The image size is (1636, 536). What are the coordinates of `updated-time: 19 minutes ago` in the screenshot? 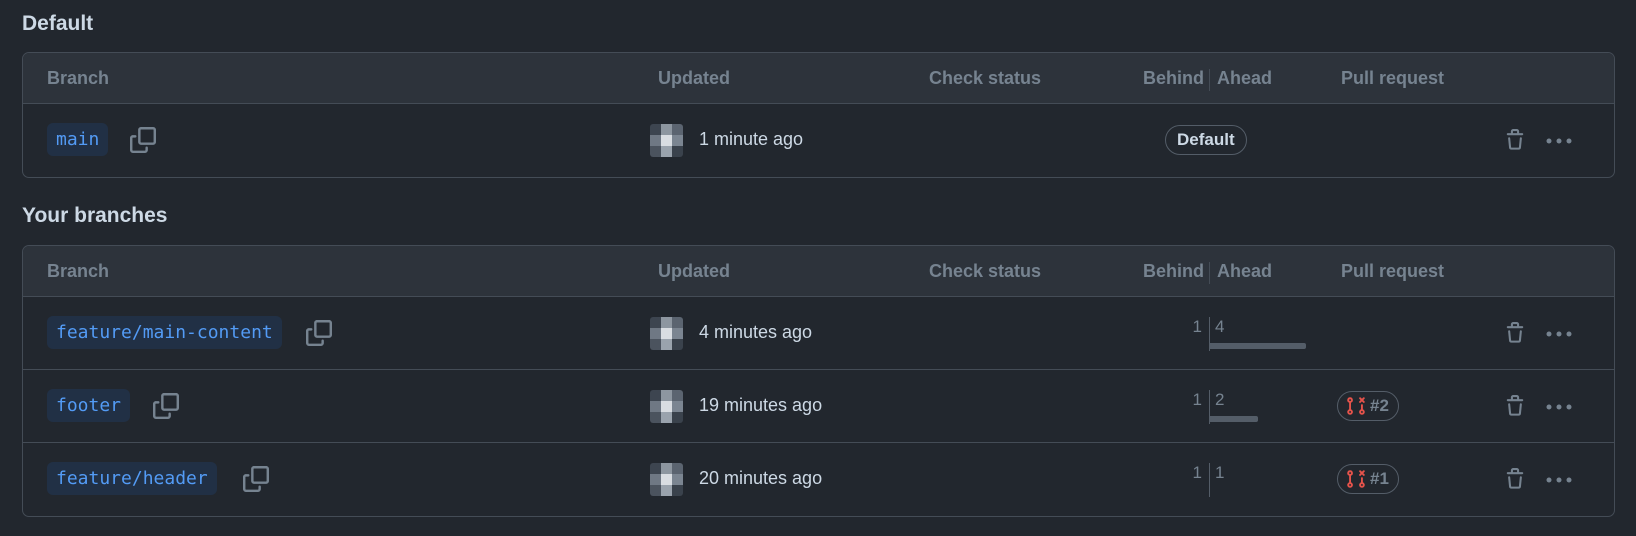 It's located at (761, 405).